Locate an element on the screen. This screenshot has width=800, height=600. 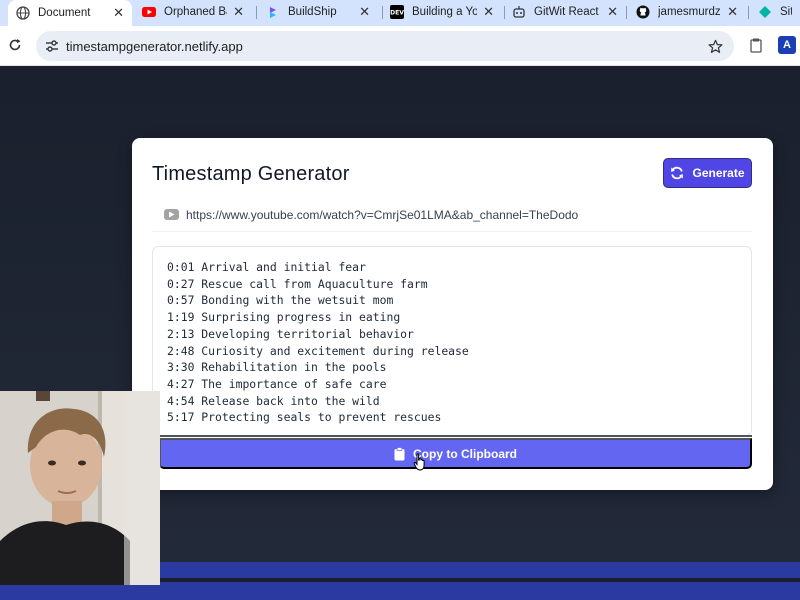
tab-building: DEV Building a Yo ✕ is located at coordinates (442, 12).